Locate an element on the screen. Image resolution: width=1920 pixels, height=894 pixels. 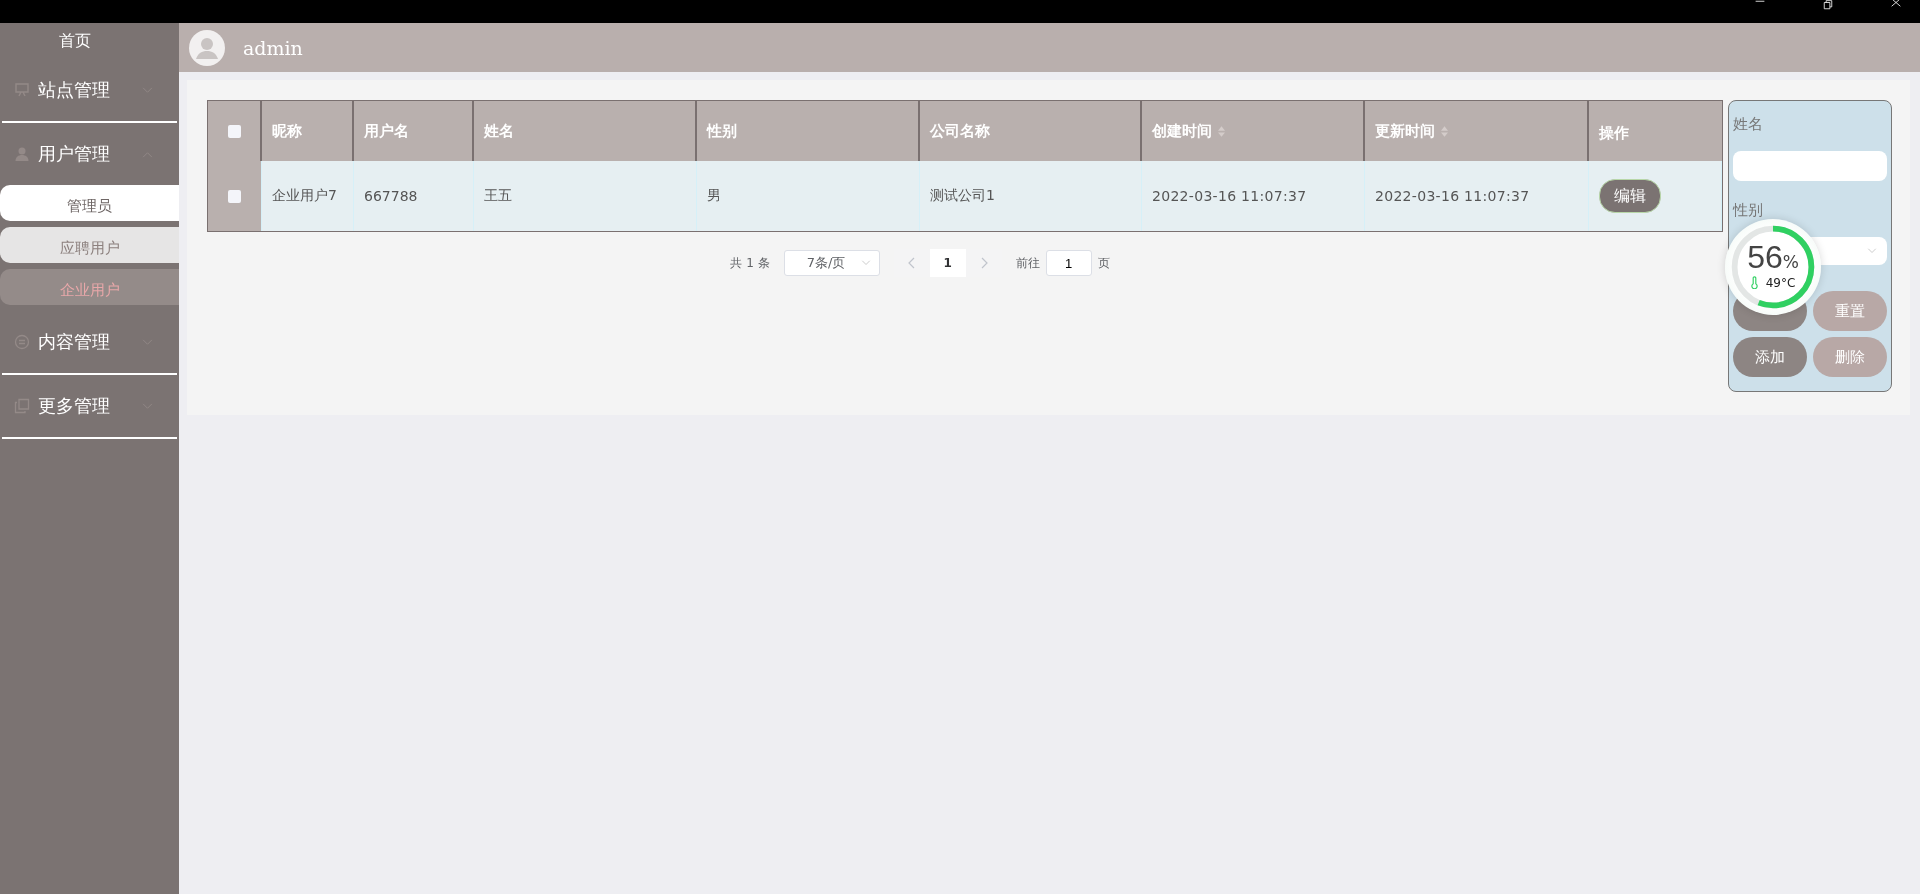
thermometer-icon is located at coordinates (1754, 282).